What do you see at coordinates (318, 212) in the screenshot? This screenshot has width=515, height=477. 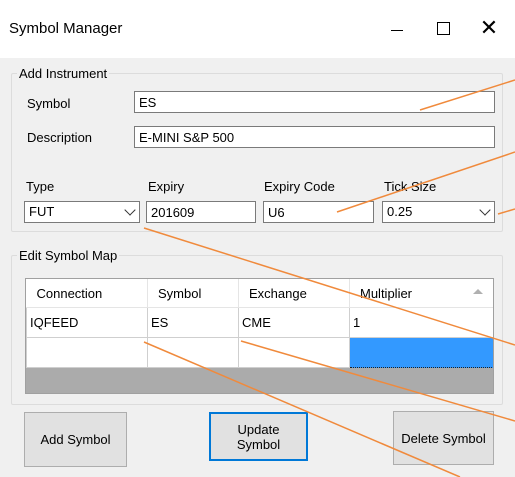 I see `expiry-code-input: U6` at bounding box center [318, 212].